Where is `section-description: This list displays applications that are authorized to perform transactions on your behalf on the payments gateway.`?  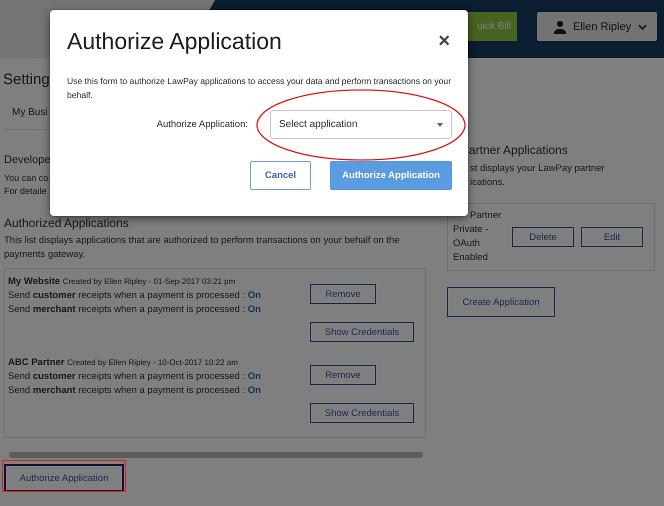 section-description: This list displays applications that are authorized to perform transactions on your behalf on the payments gateway. is located at coordinates (202, 248).